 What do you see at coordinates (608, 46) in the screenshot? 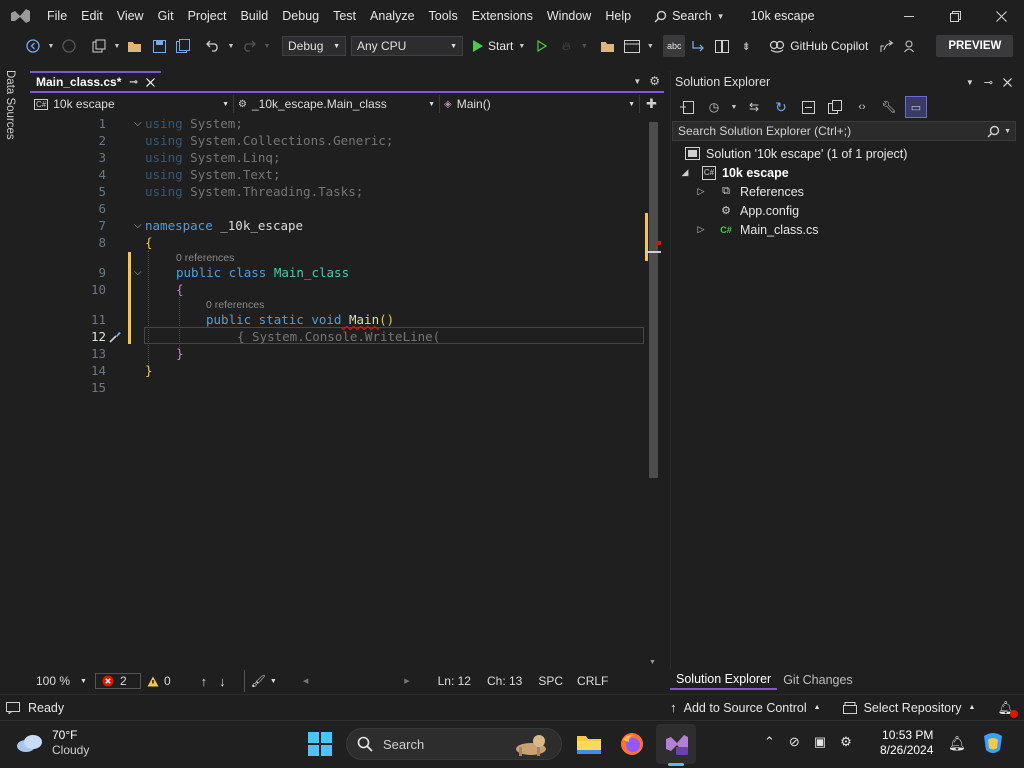
I see `open-folder-button` at bounding box center [608, 46].